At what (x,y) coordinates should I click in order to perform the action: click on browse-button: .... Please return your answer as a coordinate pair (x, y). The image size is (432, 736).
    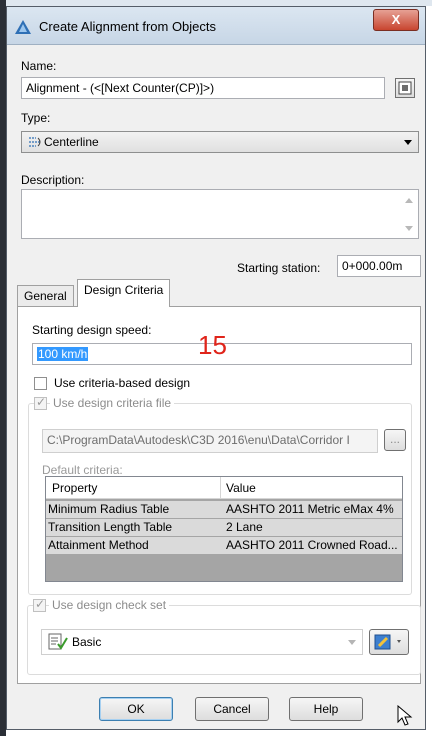
    Looking at the image, I should click on (395, 440).